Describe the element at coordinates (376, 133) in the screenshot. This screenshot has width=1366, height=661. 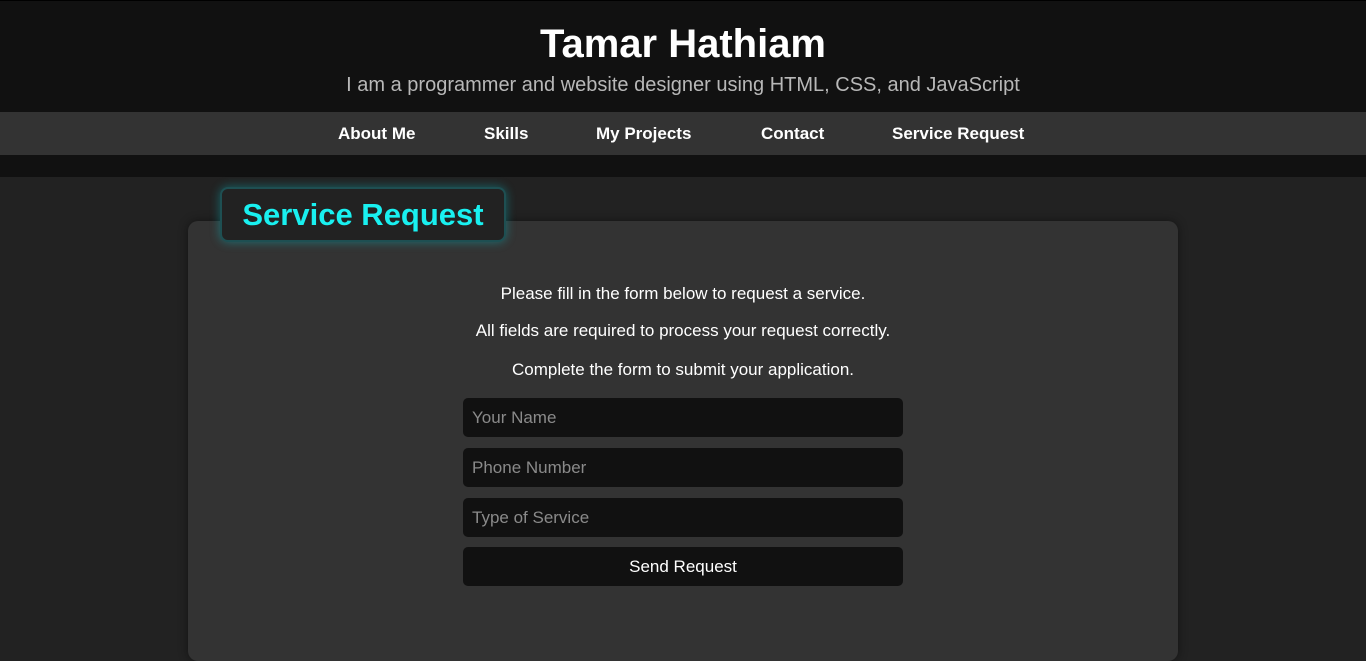
I see `nav-link-about-me: About Me` at that location.